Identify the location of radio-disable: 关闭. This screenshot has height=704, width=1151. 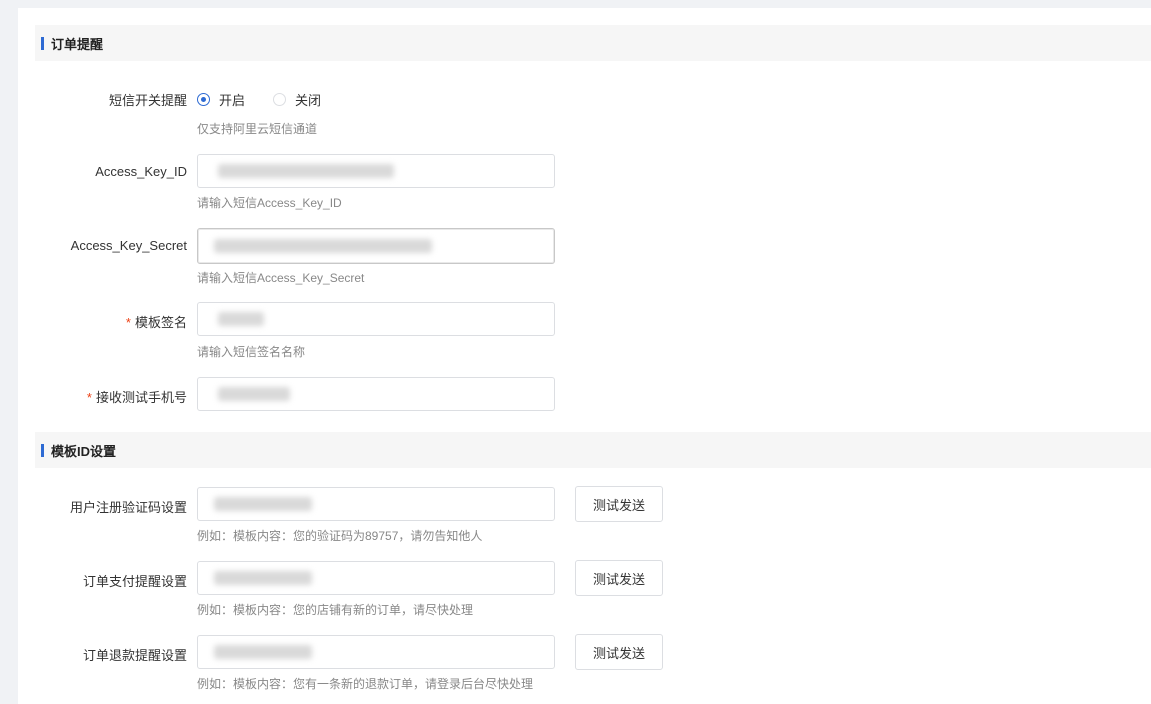
(297, 99).